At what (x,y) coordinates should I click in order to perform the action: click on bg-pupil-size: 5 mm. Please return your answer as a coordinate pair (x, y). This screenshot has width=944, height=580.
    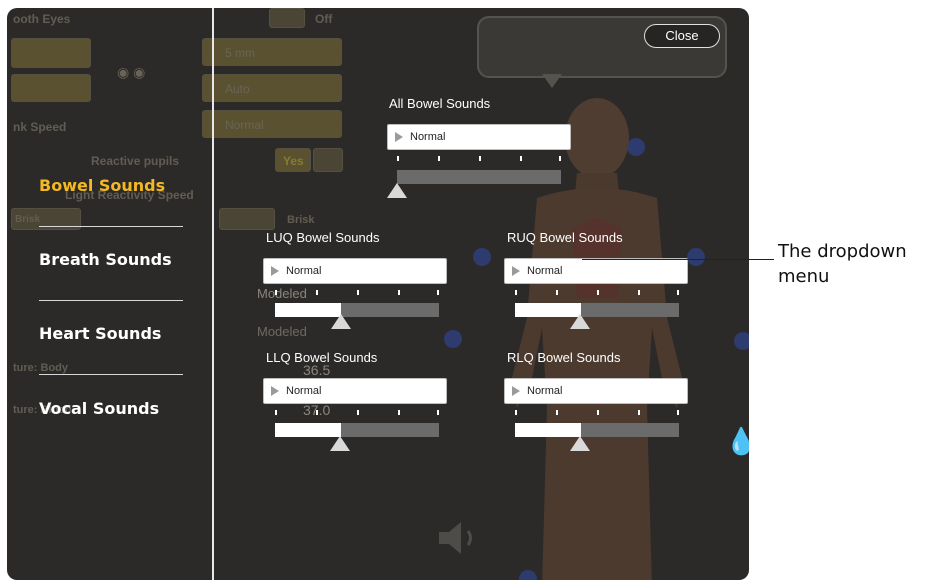
    Looking at the image, I should click on (240, 53).